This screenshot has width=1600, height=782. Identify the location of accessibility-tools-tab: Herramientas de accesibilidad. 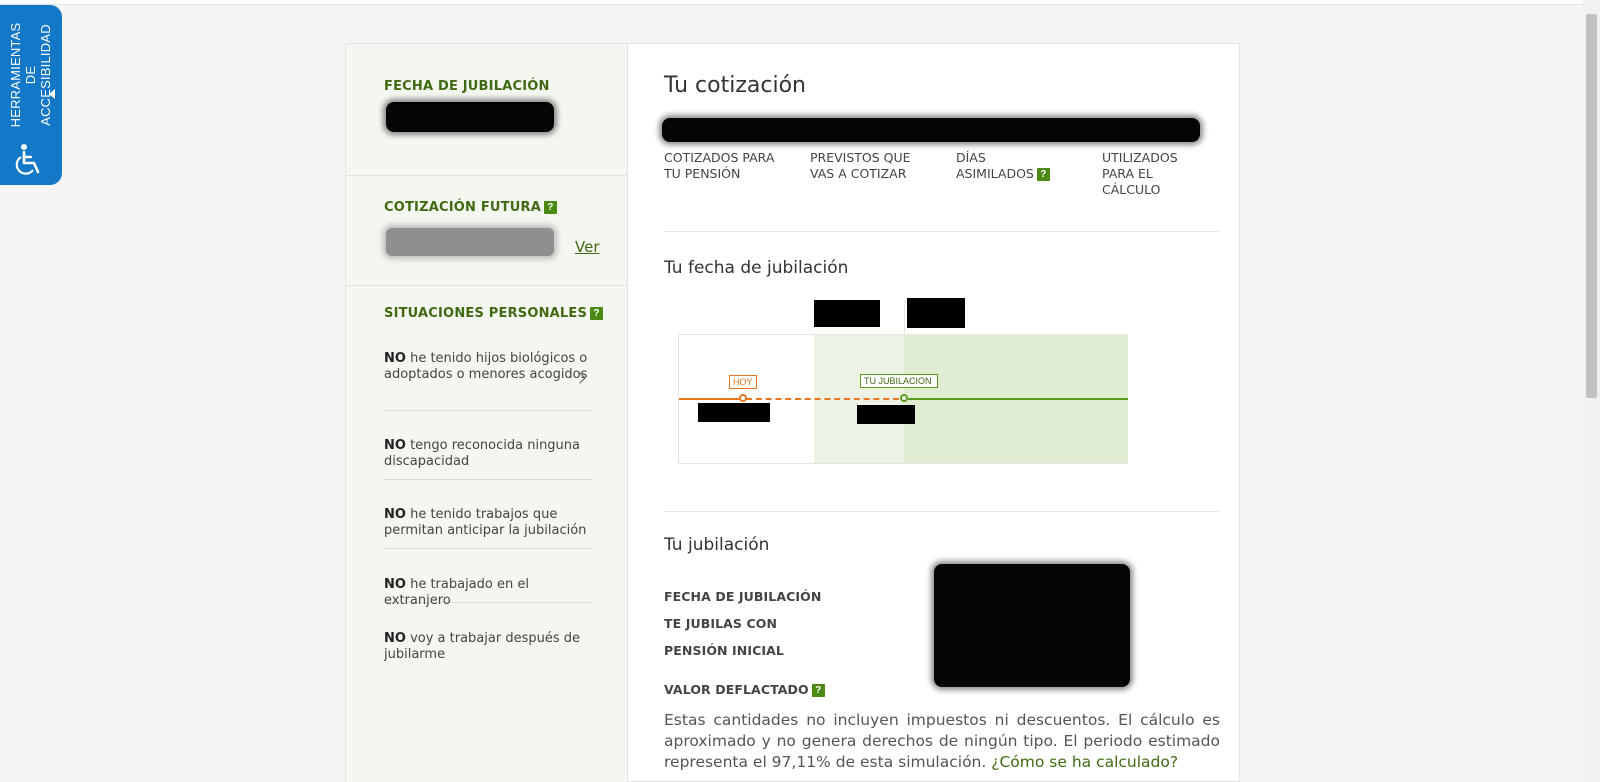
(31, 95).